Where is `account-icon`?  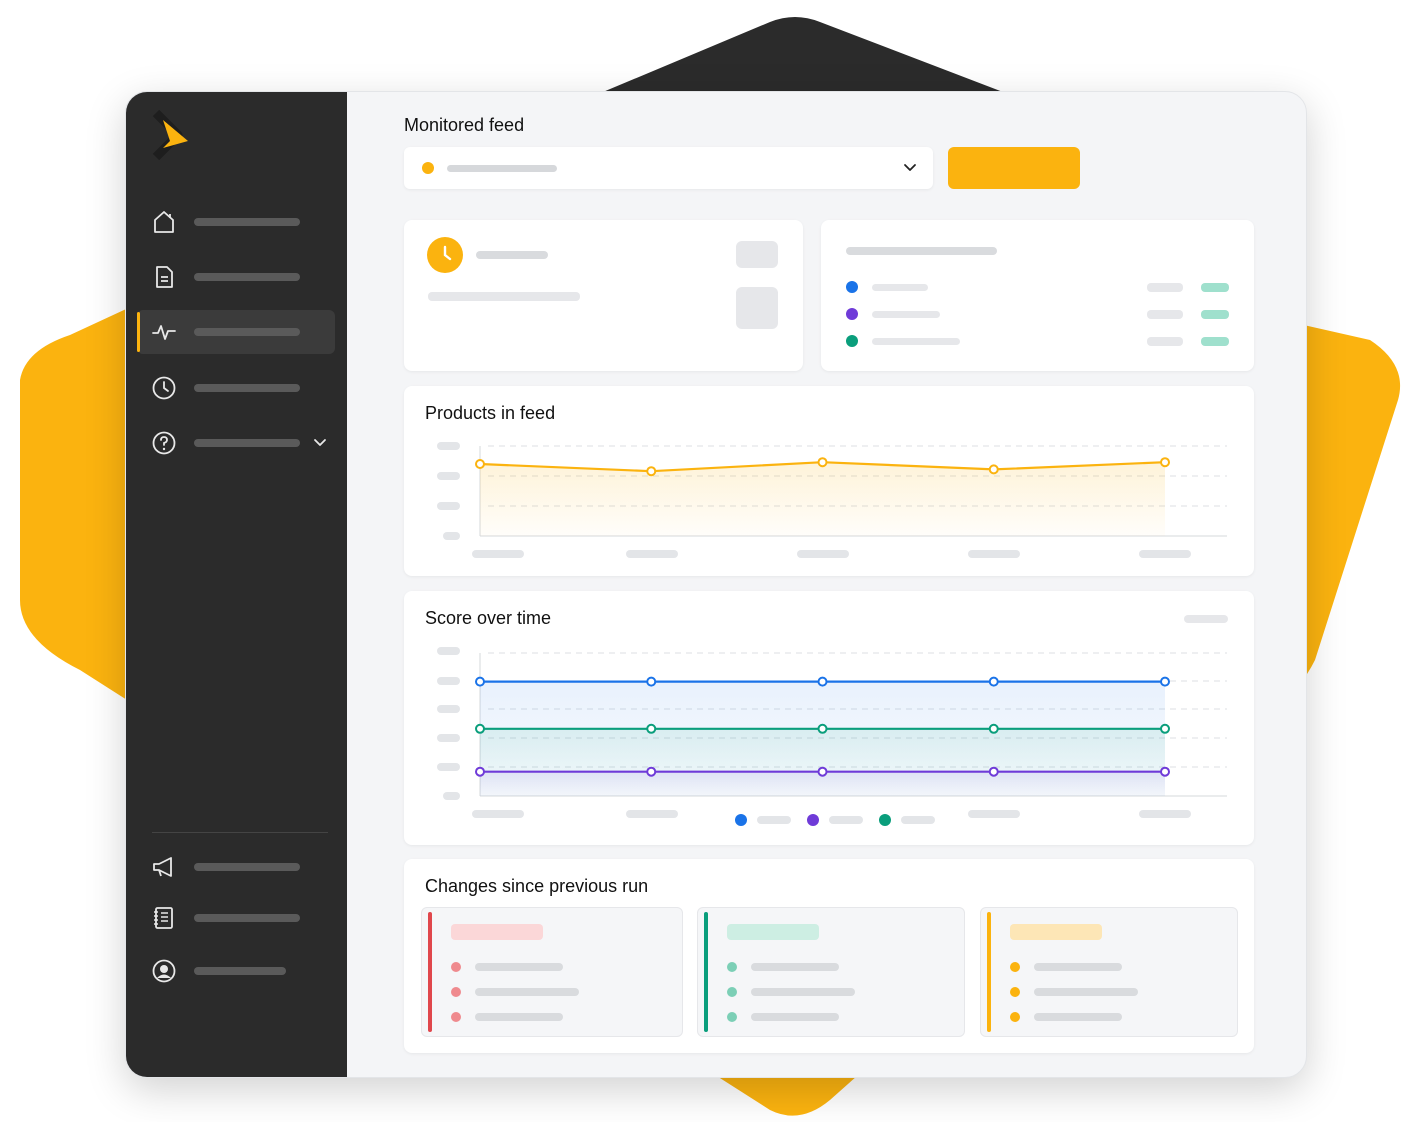
account-icon is located at coordinates (164, 971).